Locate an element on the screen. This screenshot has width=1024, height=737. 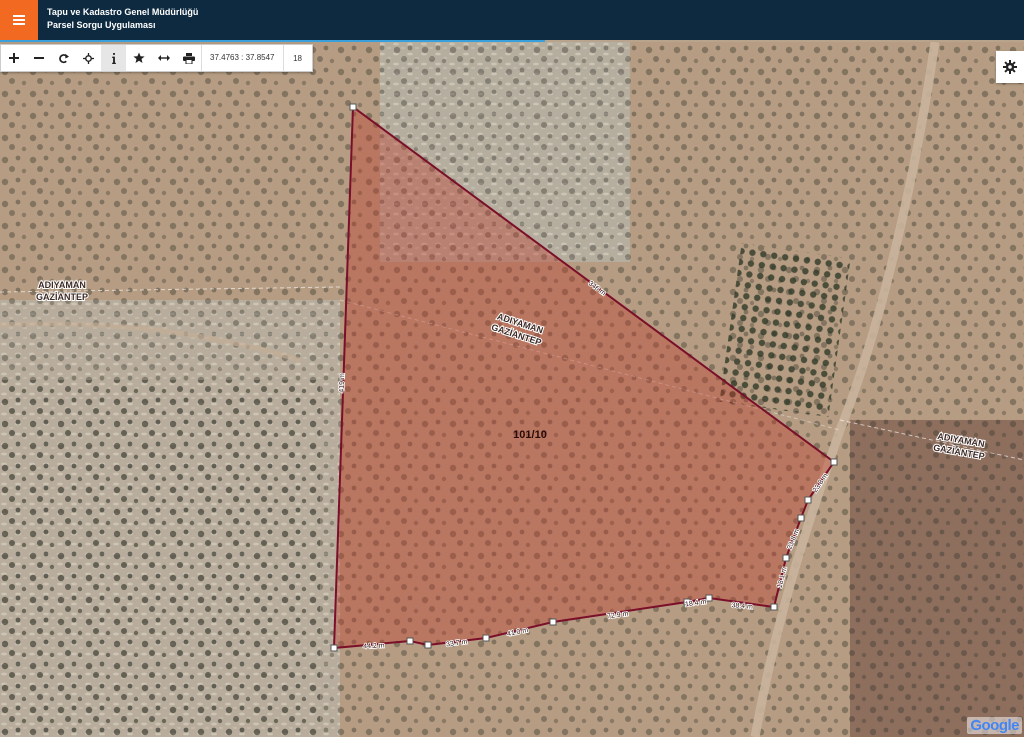
app-title-line1: Tapu ve Kadastro Genel Müdürlüğü is located at coordinates (123, 12).